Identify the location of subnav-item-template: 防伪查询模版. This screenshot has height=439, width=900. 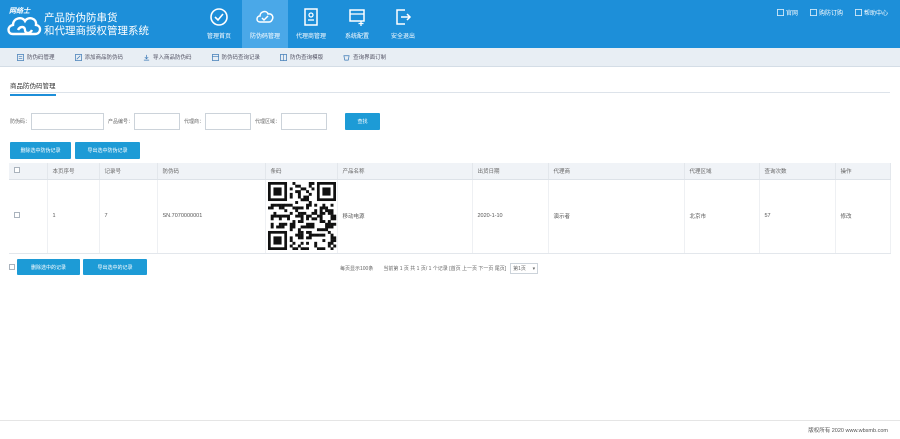
(301, 57).